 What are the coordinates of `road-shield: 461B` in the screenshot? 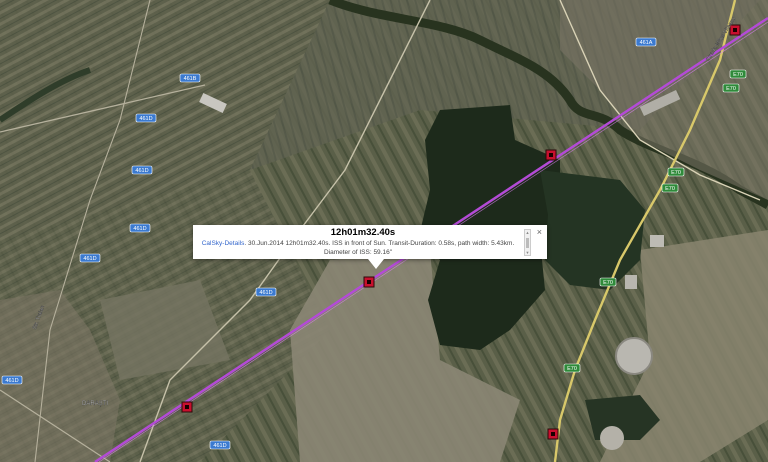 It's located at (190, 78).